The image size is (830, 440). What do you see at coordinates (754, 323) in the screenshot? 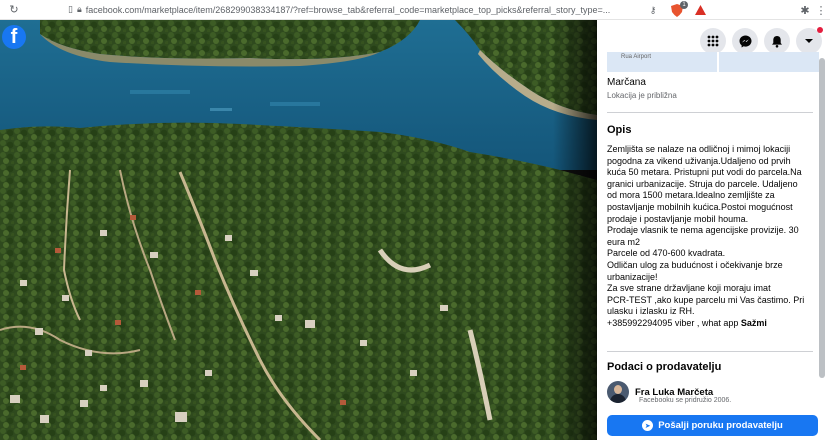
I see `see-less-link: Sažmi` at bounding box center [754, 323].